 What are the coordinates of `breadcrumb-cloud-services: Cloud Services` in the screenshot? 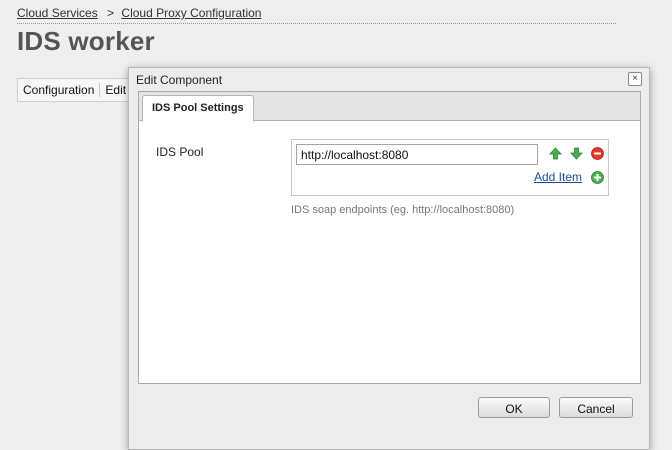 It's located at (57, 13).